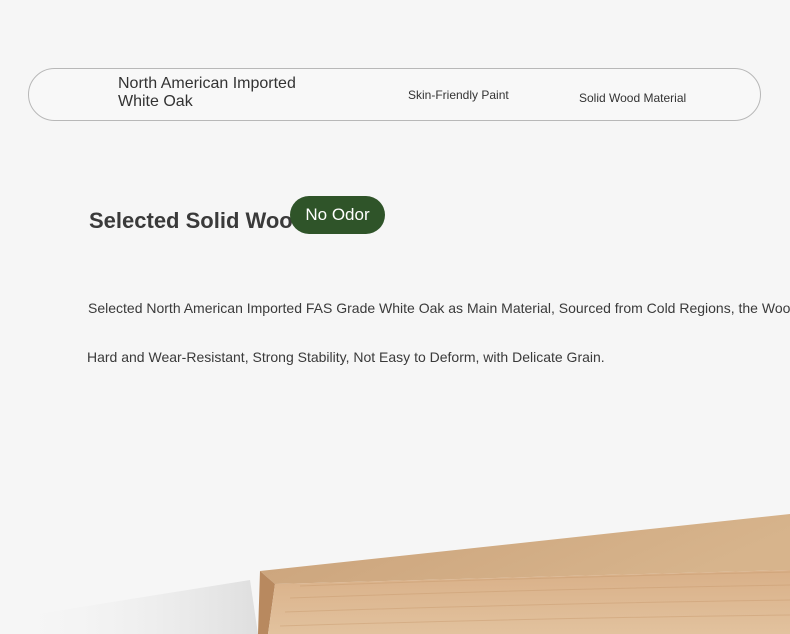 The height and width of the screenshot is (634, 790). I want to click on feature-skin-friendly-paint: Skin-Friendly Paint, so click(458, 95).